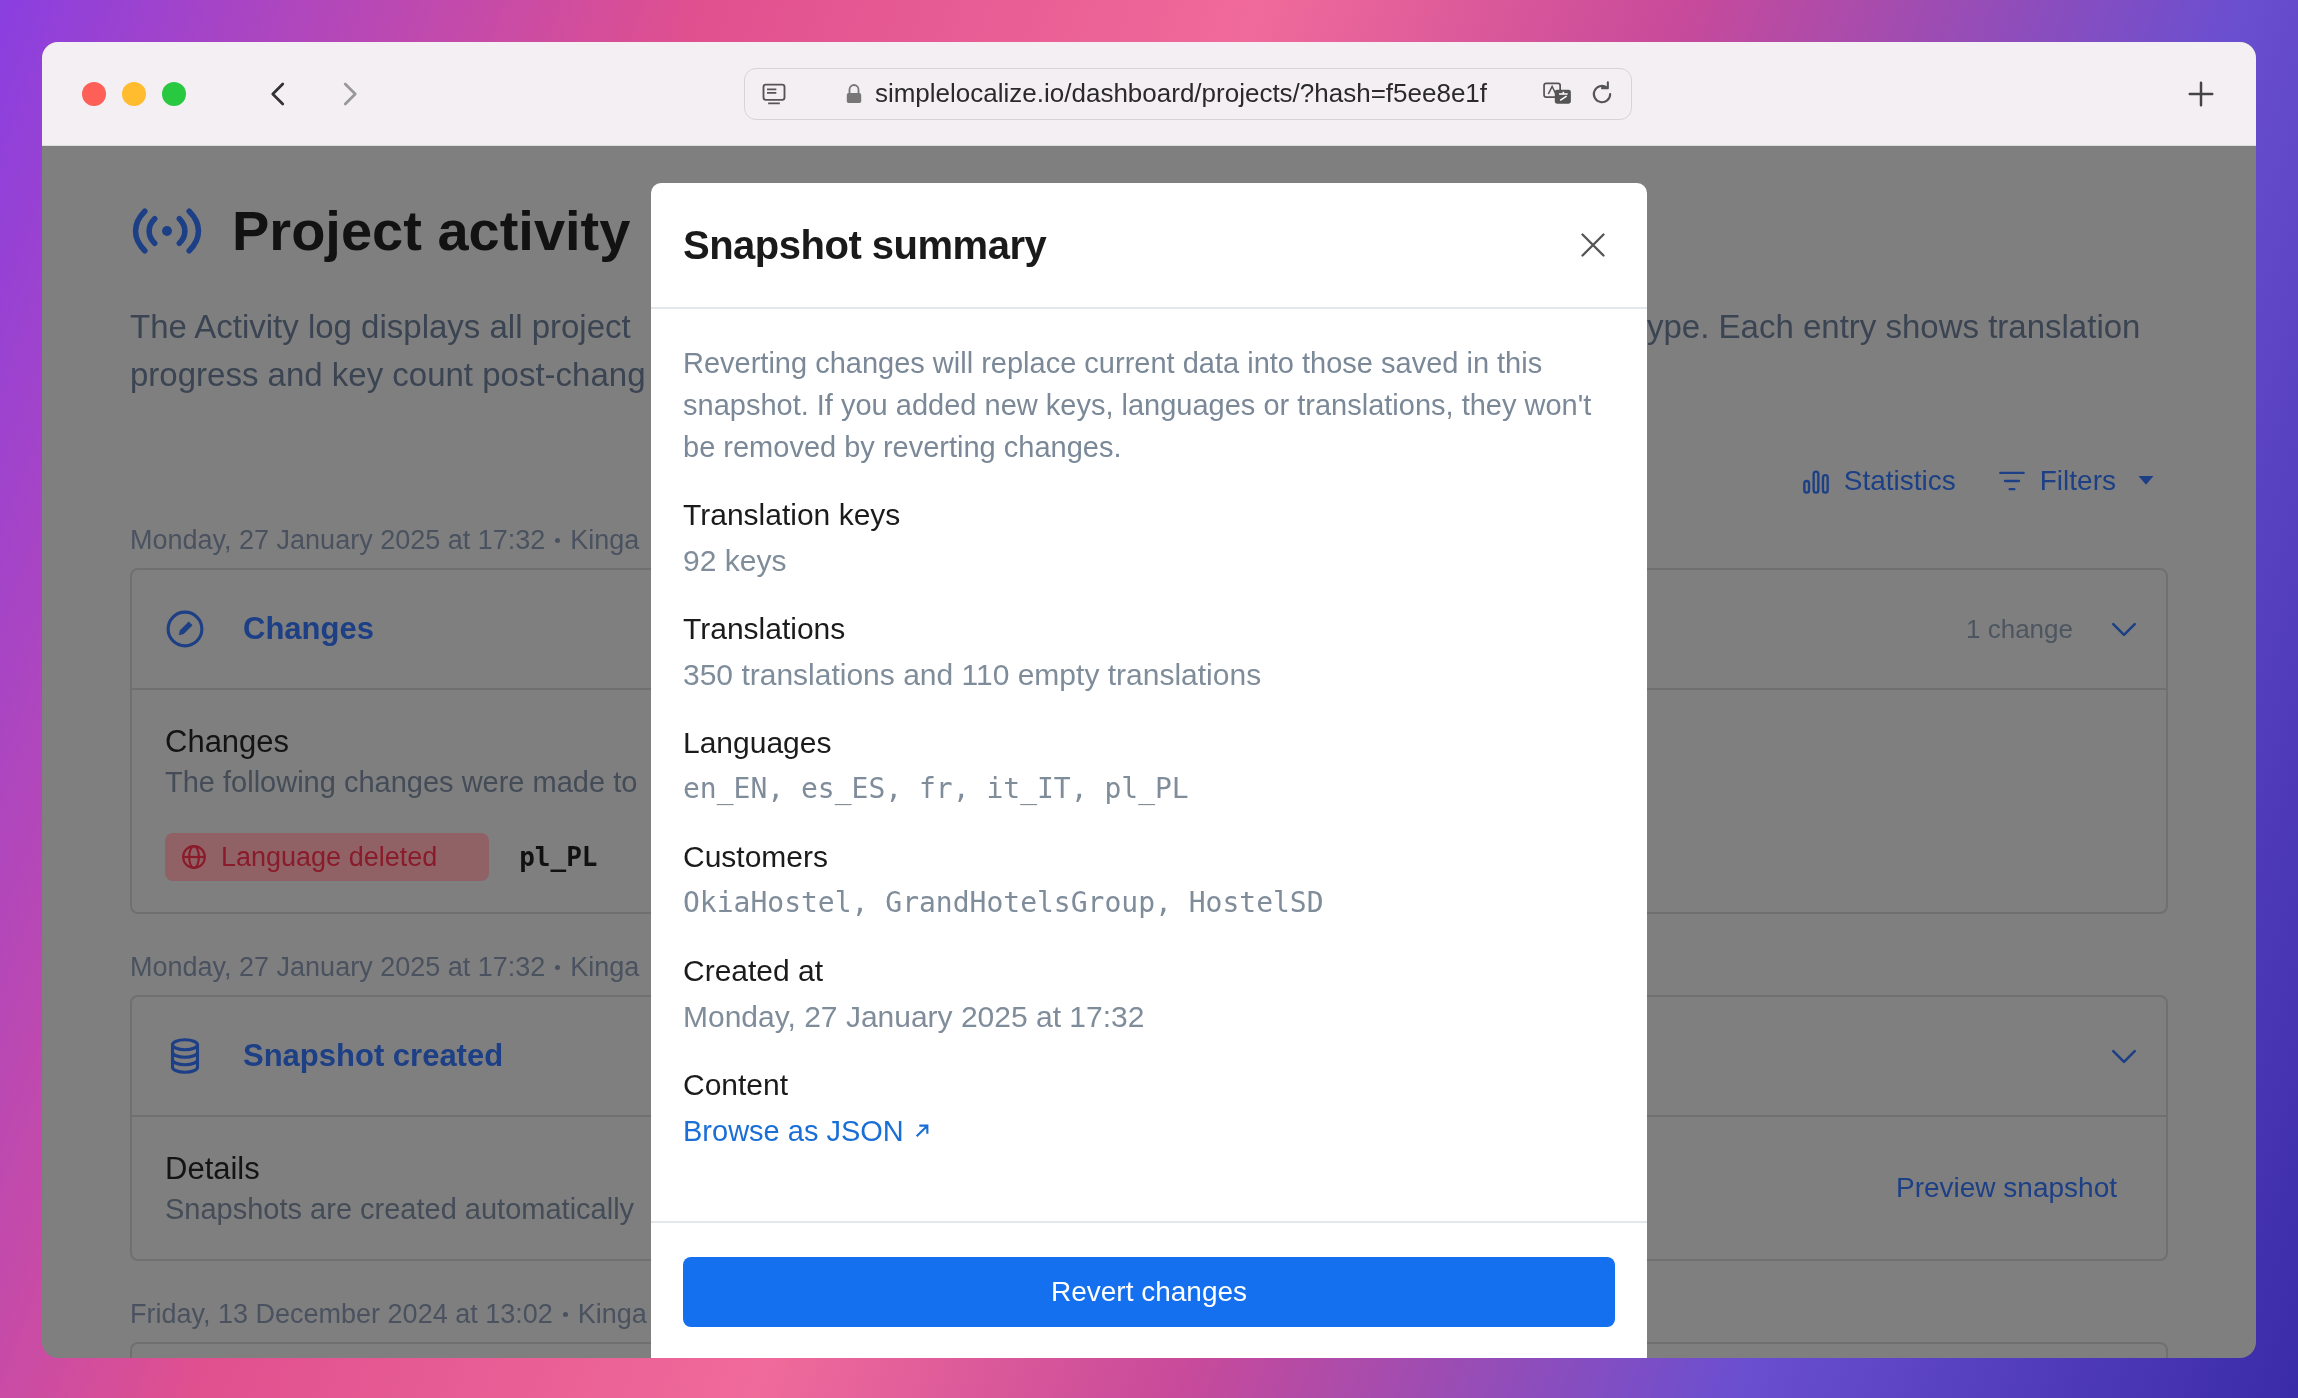 This screenshot has height=1398, width=2298. What do you see at coordinates (914, 1017) in the screenshot?
I see `field-value: Monday, 27 January 2025 at 17:32` at bounding box center [914, 1017].